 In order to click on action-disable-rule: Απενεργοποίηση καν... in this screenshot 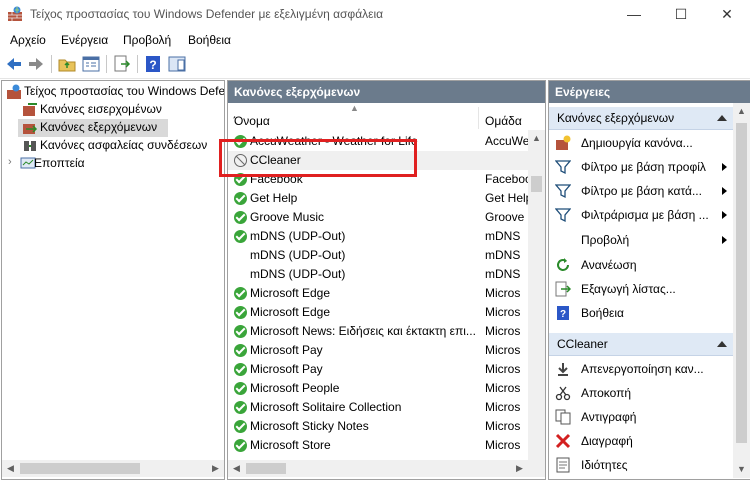, I will do `click(641, 369)`.